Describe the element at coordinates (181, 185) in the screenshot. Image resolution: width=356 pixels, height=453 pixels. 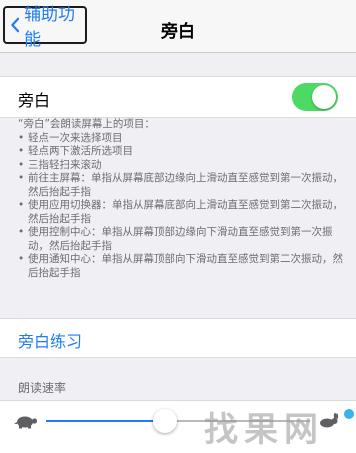
I see `list-item: 前往主屏幕：单指从屏幕底部边缘向上滑动直至感觉到第一次振动，然后抬起手指` at that location.